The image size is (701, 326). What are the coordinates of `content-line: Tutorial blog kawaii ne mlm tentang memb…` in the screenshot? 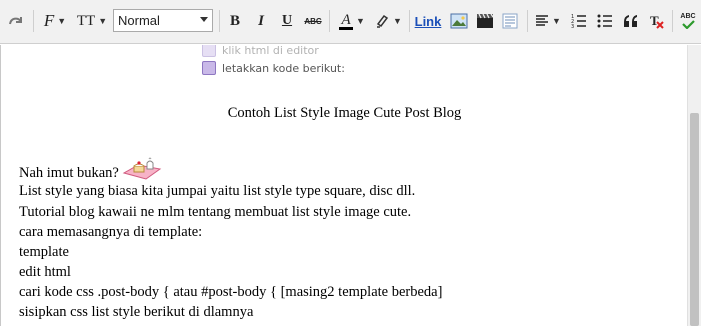 It's located at (215, 212).